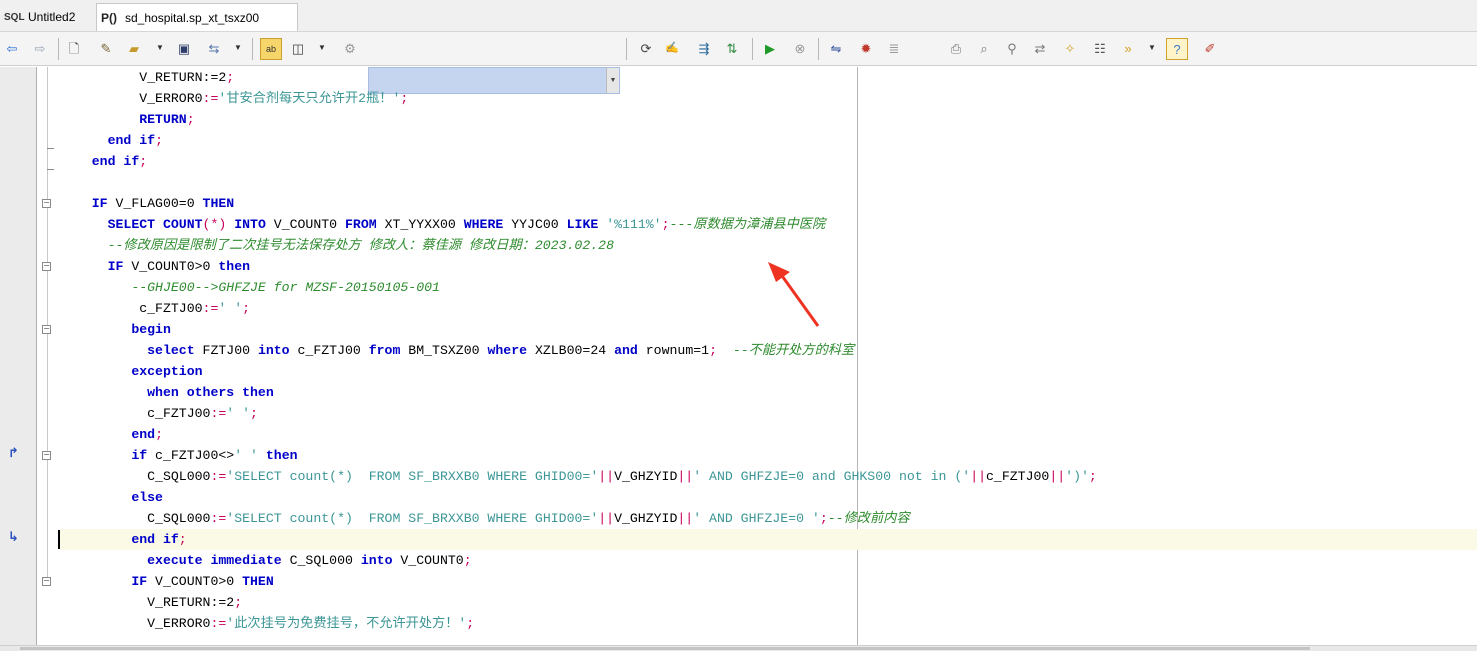 The image size is (1477, 651). What do you see at coordinates (956, 48) in the screenshot?
I see `print-icon: ⎙` at bounding box center [956, 48].